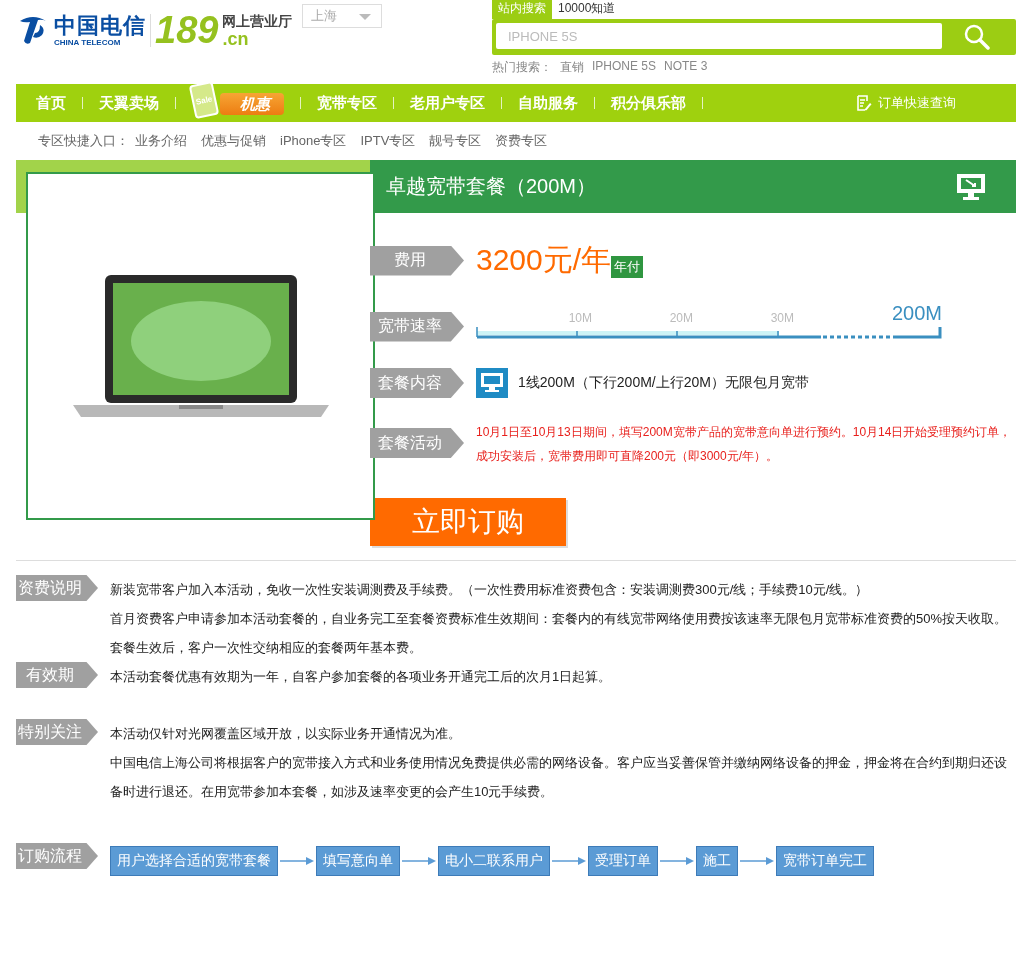 Image resolution: width=1027 pixels, height=953 pixels. What do you see at coordinates (864, 103) in the screenshot?
I see `edit-icon` at bounding box center [864, 103].